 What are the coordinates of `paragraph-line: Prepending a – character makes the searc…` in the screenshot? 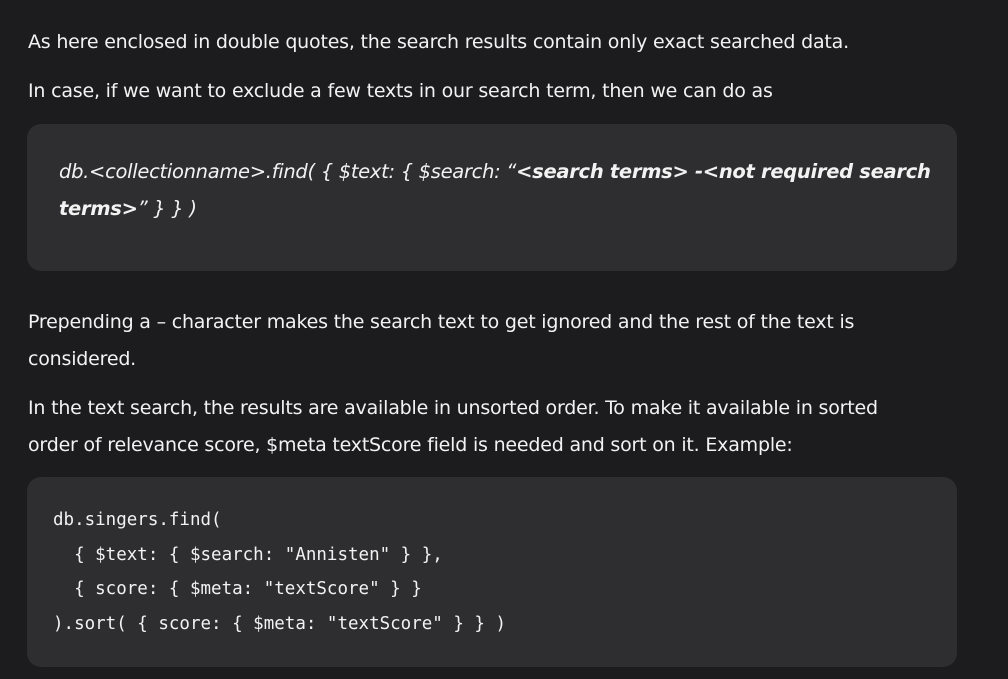 It's located at (441, 322).